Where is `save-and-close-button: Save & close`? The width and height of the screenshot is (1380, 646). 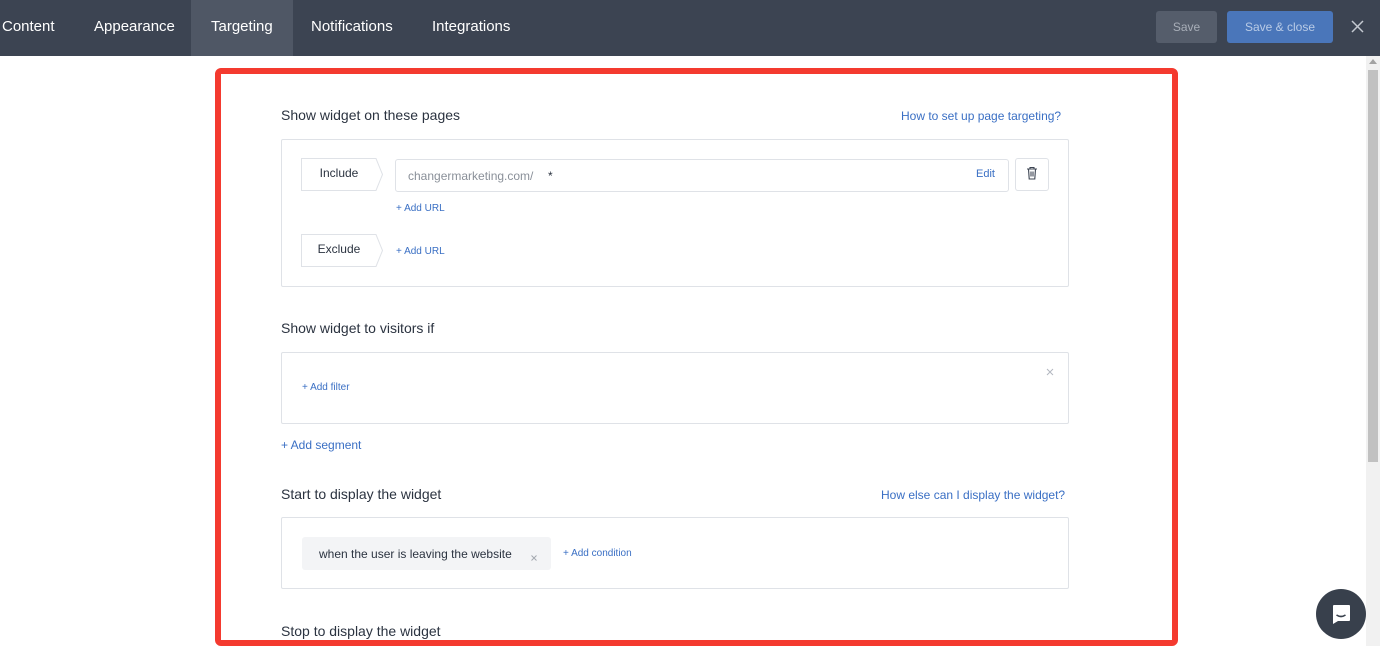 save-and-close-button: Save & close is located at coordinates (1280, 27).